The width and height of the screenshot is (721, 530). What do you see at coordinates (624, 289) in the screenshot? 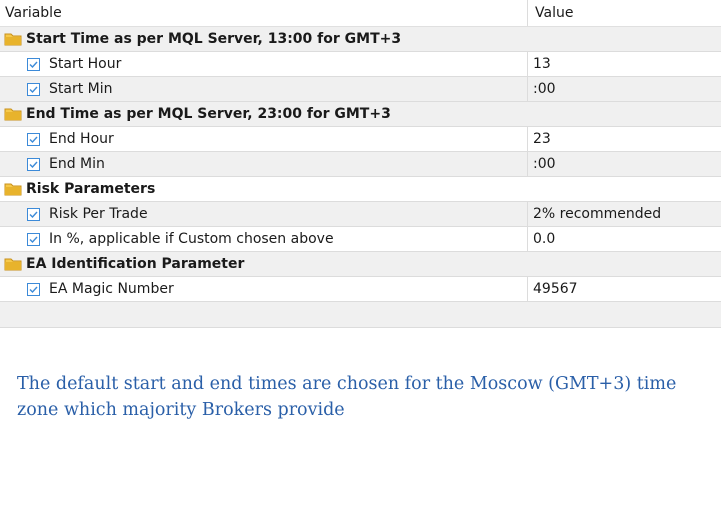
I see `param-value: 49567` at bounding box center [624, 289].